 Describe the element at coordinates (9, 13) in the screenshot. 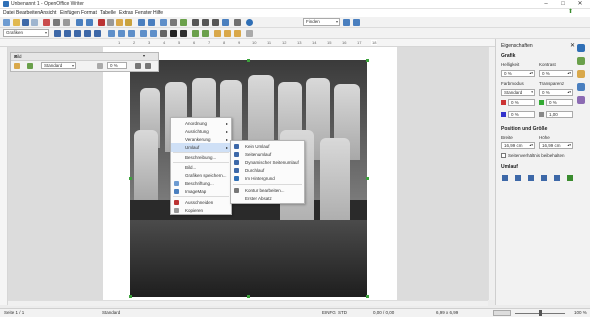

I see `menu-datei: Datei` at that location.